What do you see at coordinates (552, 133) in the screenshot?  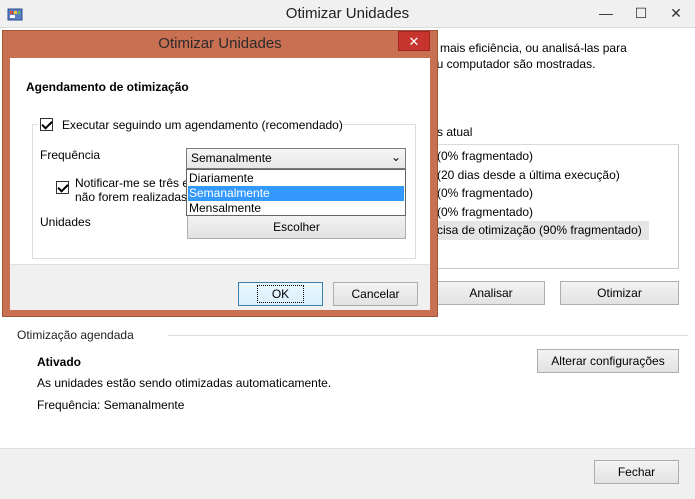 I see `status-column-header: tus atual` at bounding box center [552, 133].